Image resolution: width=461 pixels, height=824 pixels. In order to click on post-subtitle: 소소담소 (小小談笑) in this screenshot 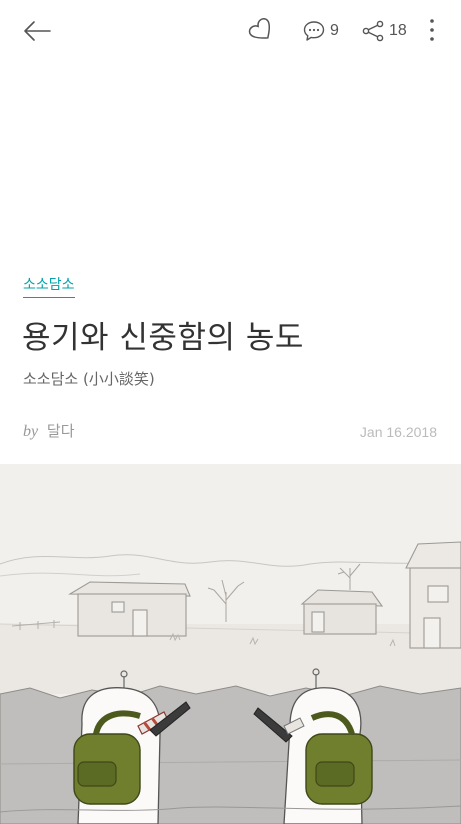, I will do `click(89, 379)`.